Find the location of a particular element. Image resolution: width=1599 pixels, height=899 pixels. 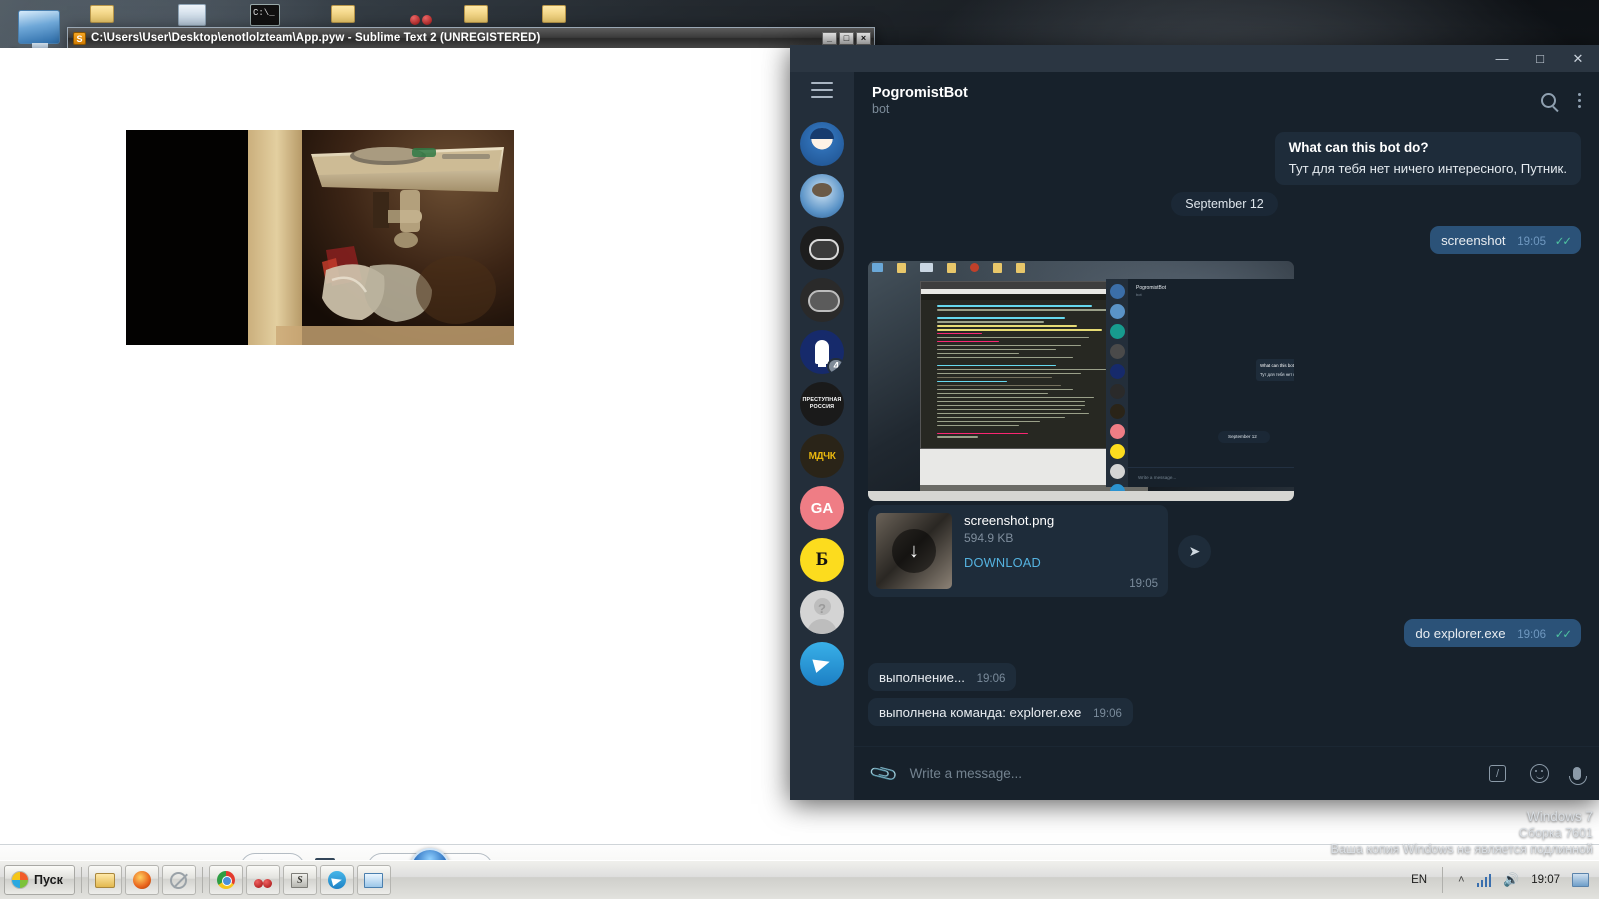

sublime-window-controls: _ □ × is located at coordinates (848, 38).